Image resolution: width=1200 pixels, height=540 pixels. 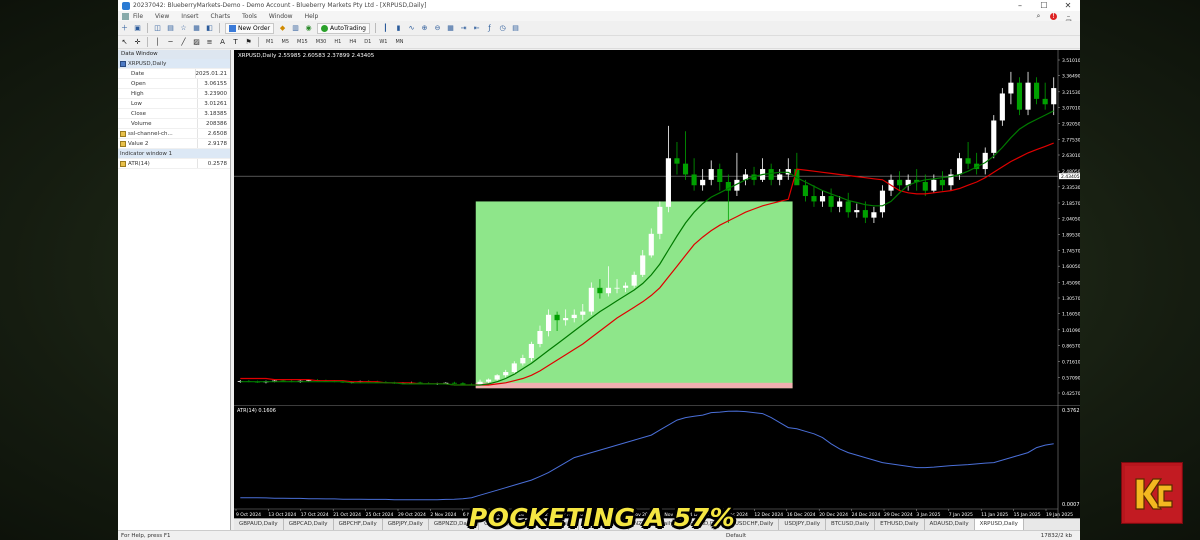 I want to click on arrow-icon: ⚑, so click(x=248, y=42).